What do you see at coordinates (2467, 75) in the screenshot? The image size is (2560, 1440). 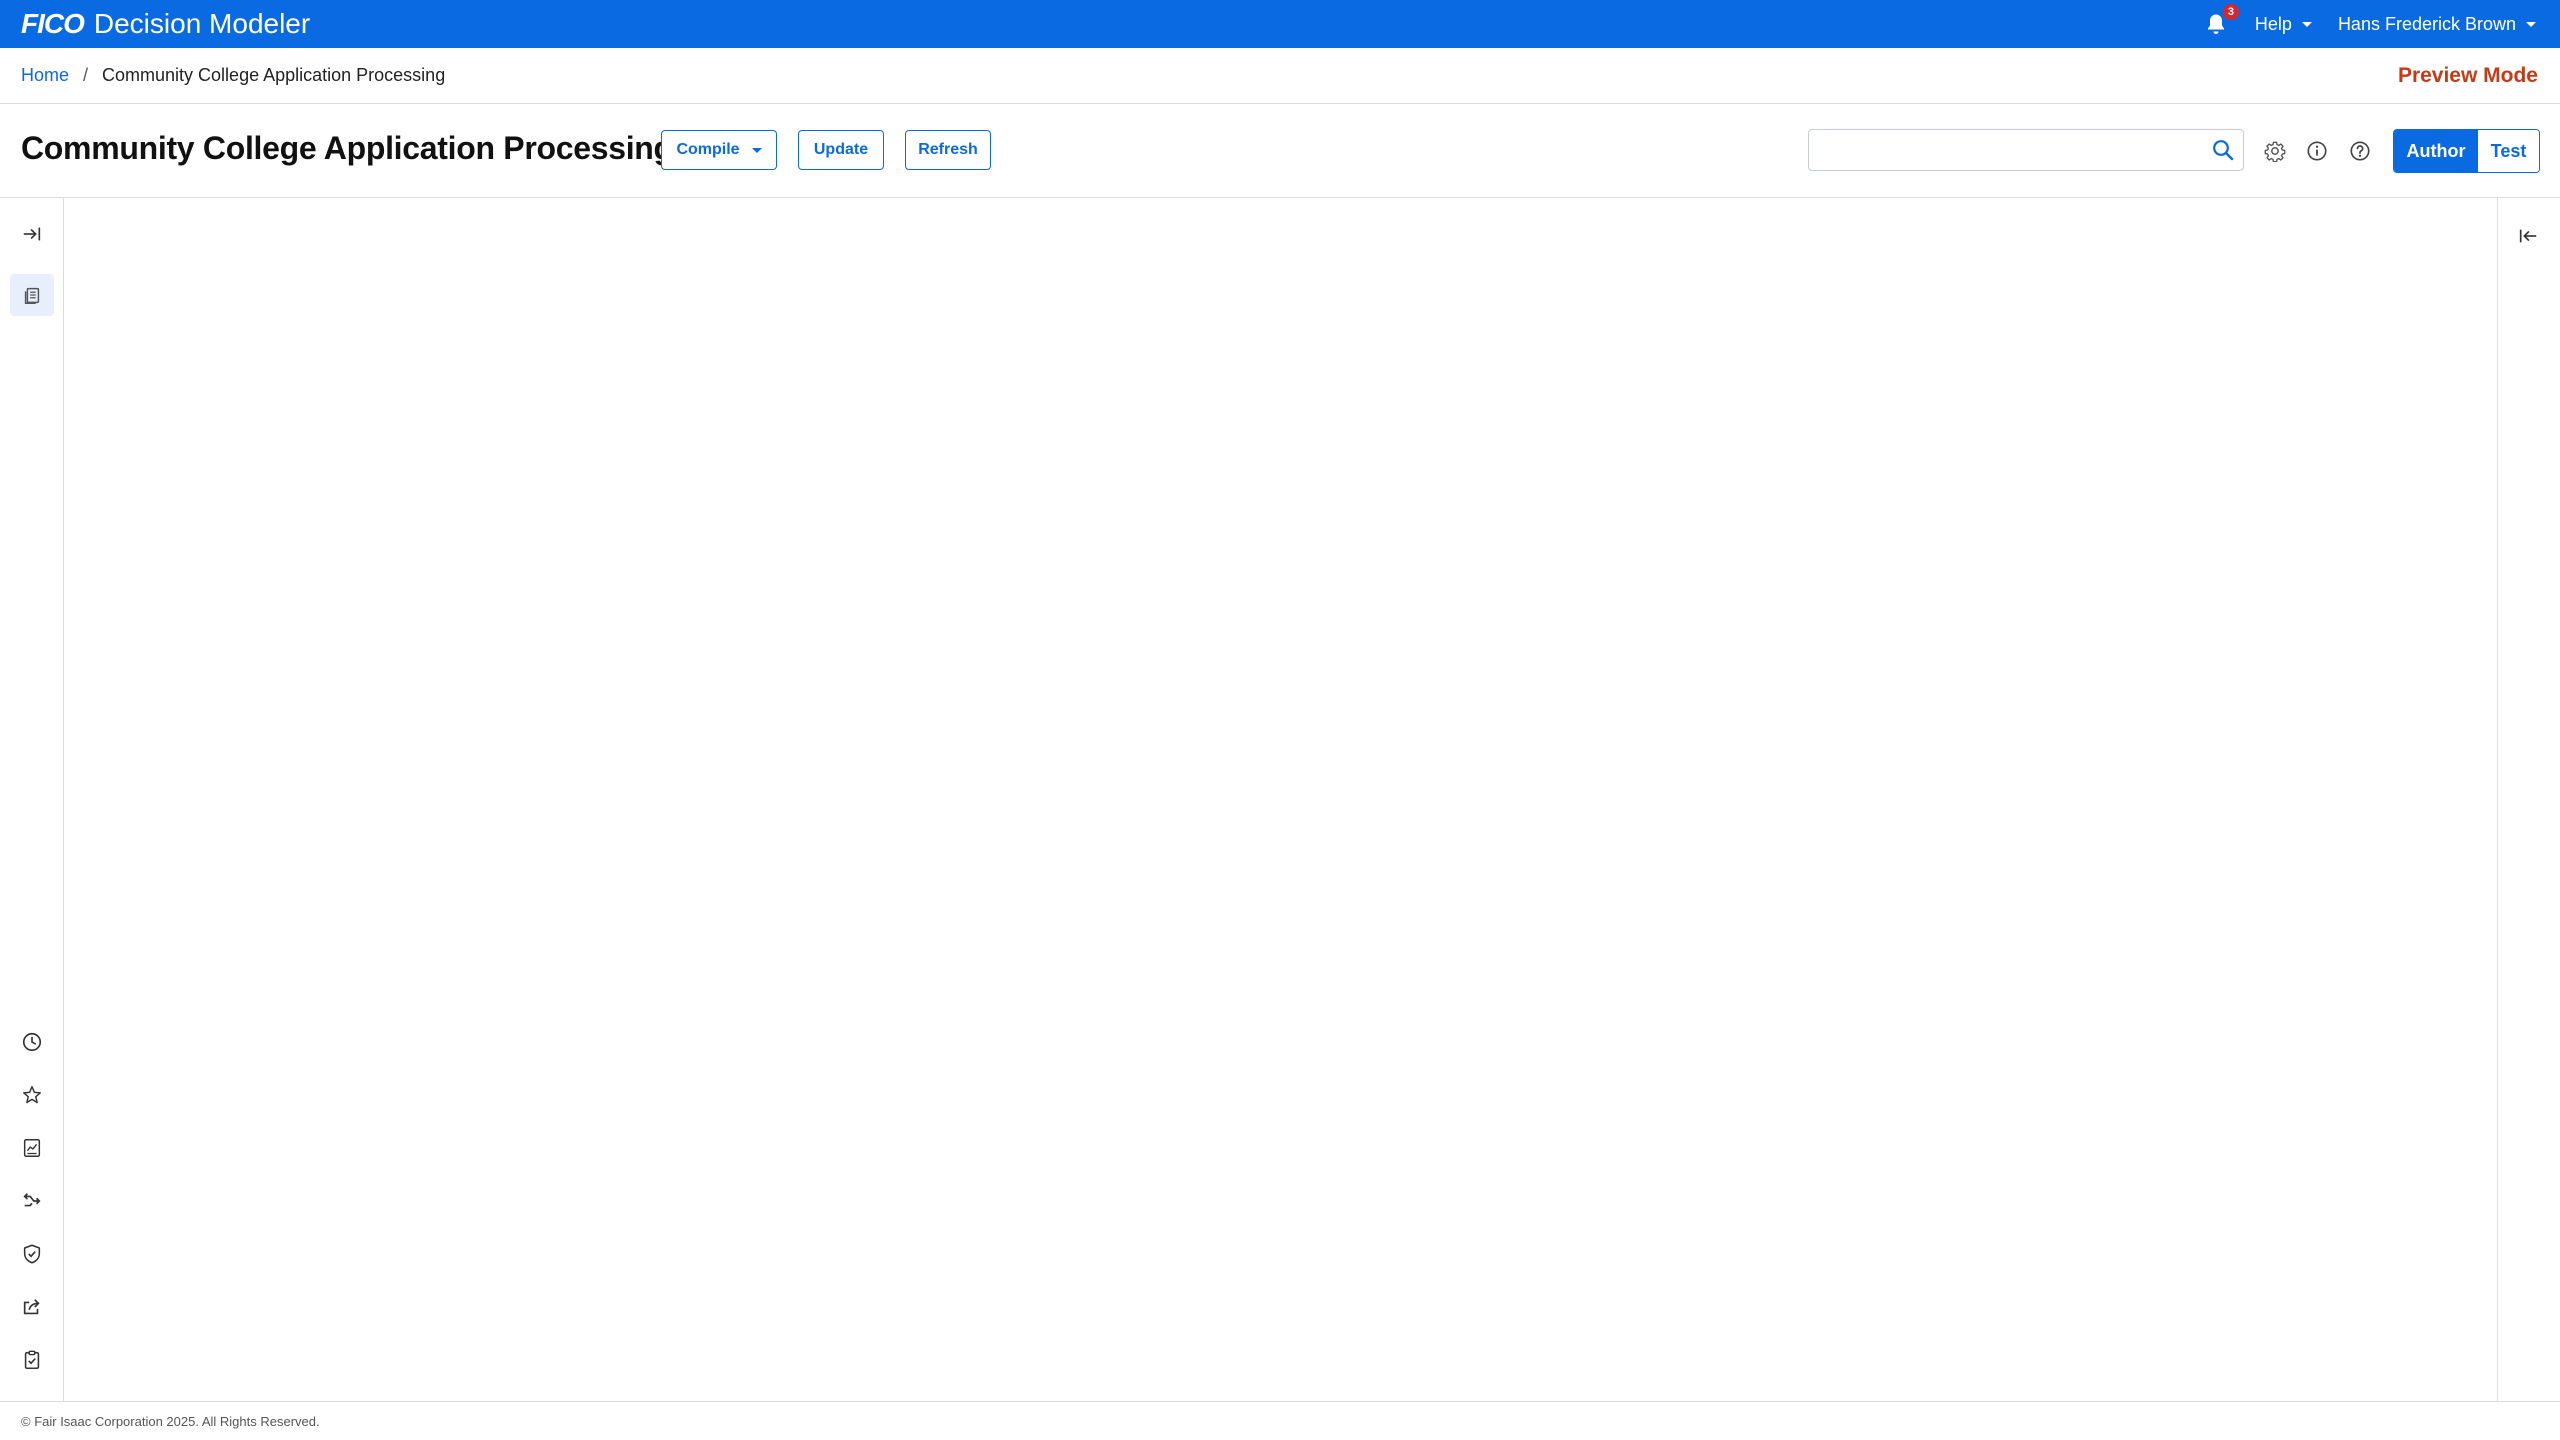 I see `preview-mode-label: Preview Mode` at bounding box center [2467, 75].